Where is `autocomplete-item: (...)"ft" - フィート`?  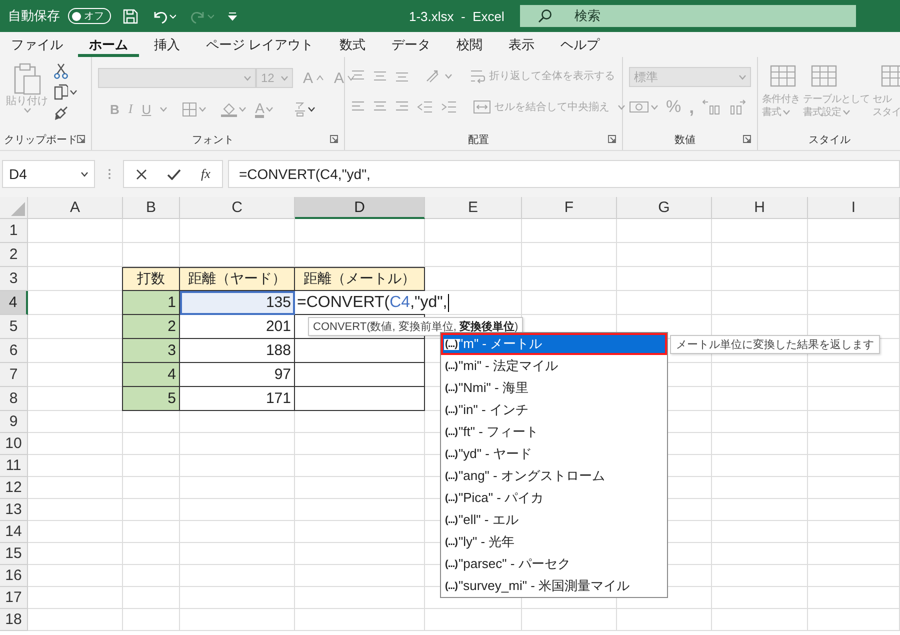 autocomplete-item: (...)"ft" - フィート is located at coordinates (554, 432).